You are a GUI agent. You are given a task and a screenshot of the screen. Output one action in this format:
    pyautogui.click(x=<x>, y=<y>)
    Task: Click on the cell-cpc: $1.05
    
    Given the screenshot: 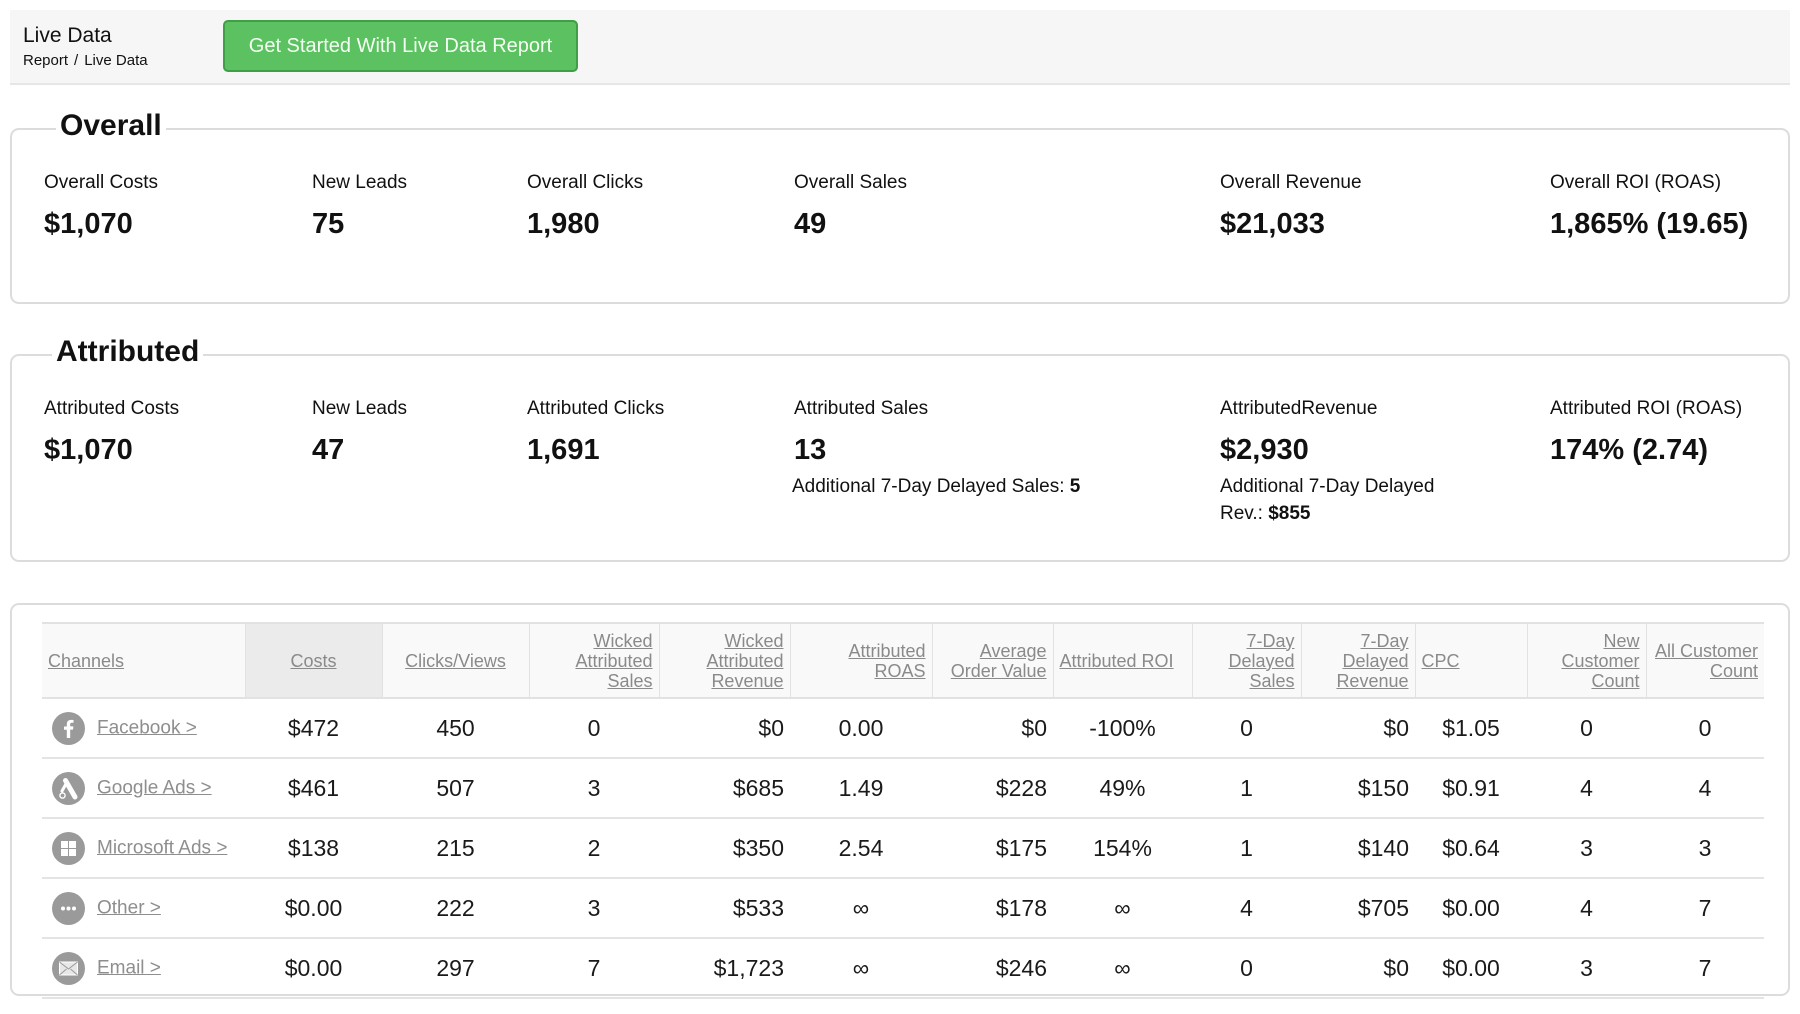 What is the action you would take?
    pyautogui.click(x=1471, y=728)
    